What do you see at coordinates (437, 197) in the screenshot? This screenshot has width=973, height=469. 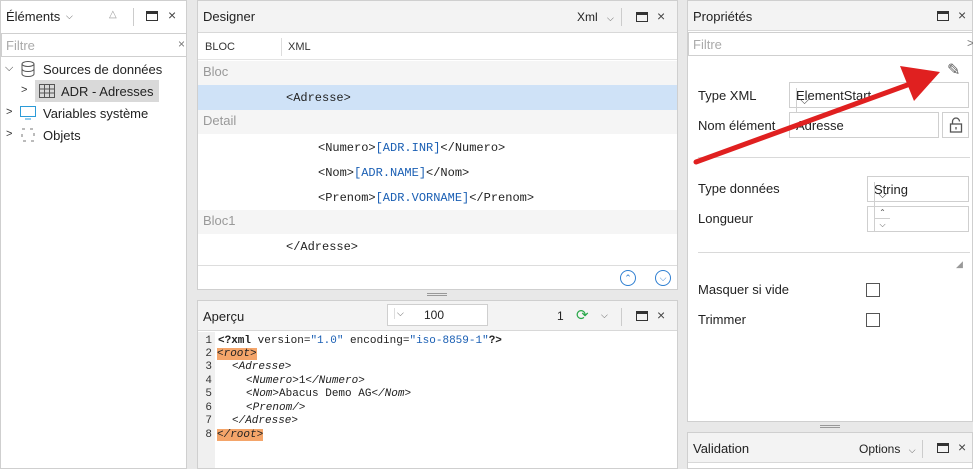 I see `xml-row-prenom: <Prenom>[ADR.VORNAME]</Prenom>` at bounding box center [437, 197].